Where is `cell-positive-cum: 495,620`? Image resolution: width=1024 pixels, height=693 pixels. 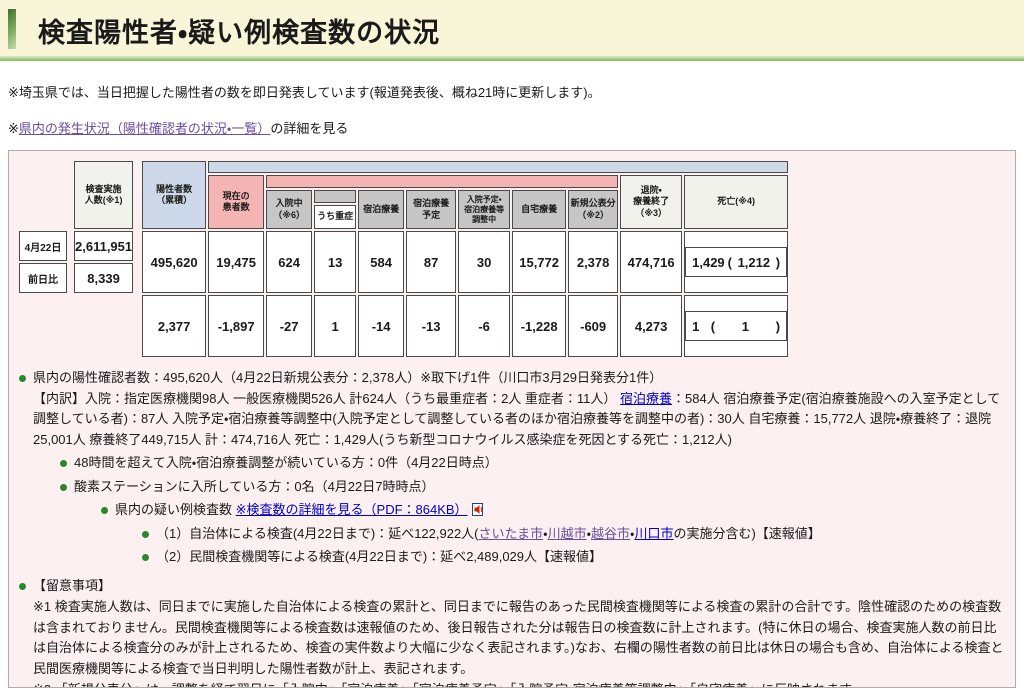
cell-positive-cum: 495,620 is located at coordinates (174, 262).